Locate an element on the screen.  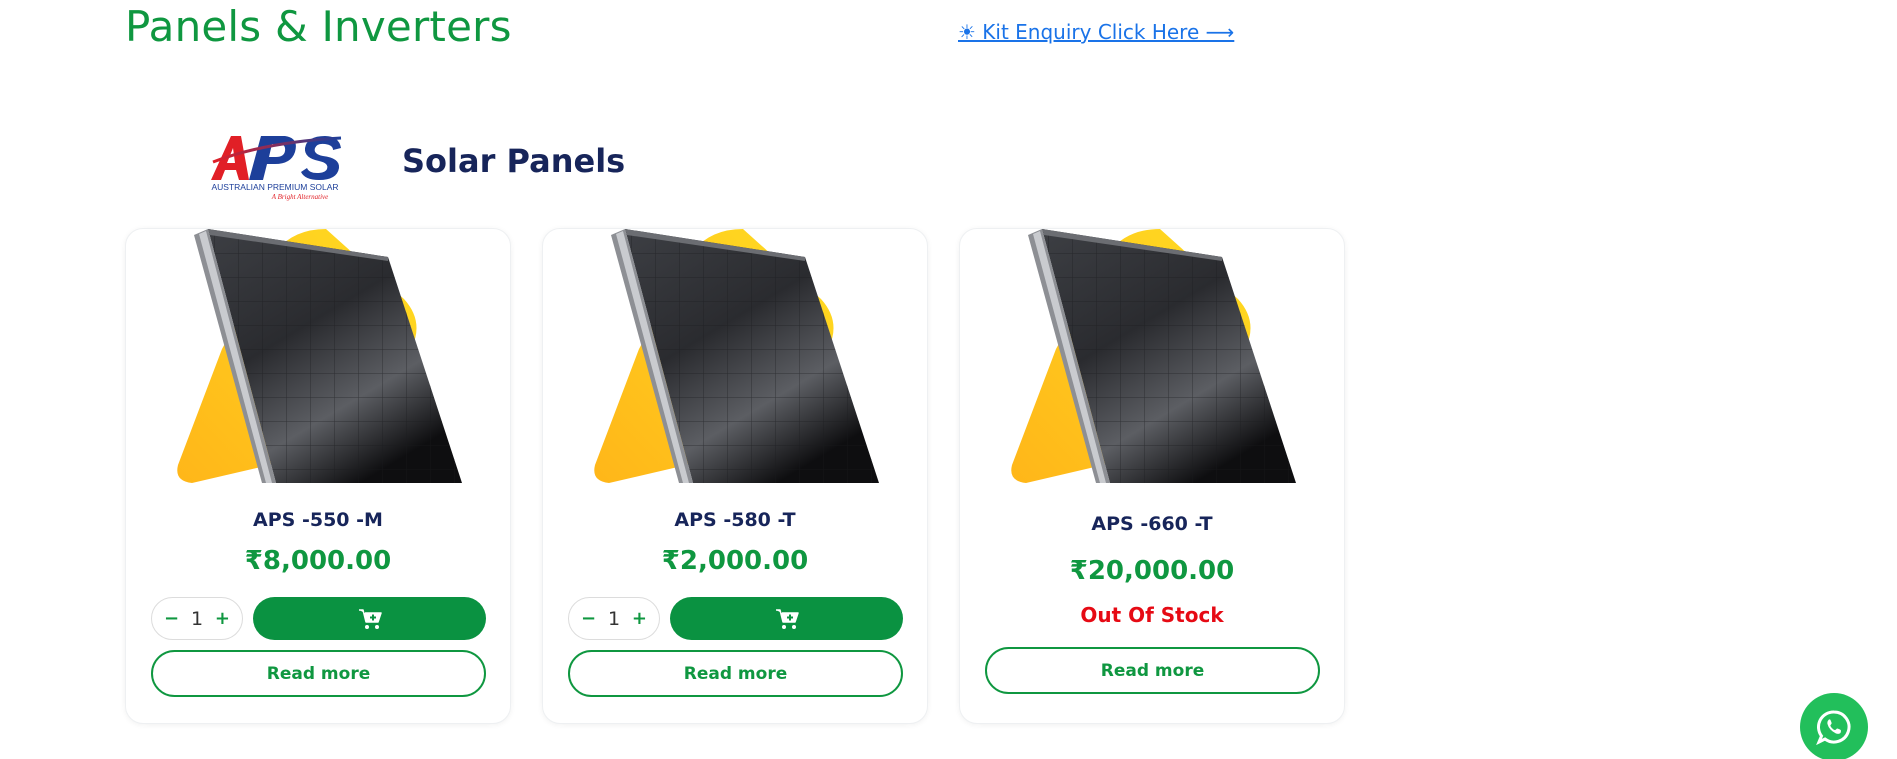
logo-tagline: A Bright Alternative is located at coordinates (300, 197).